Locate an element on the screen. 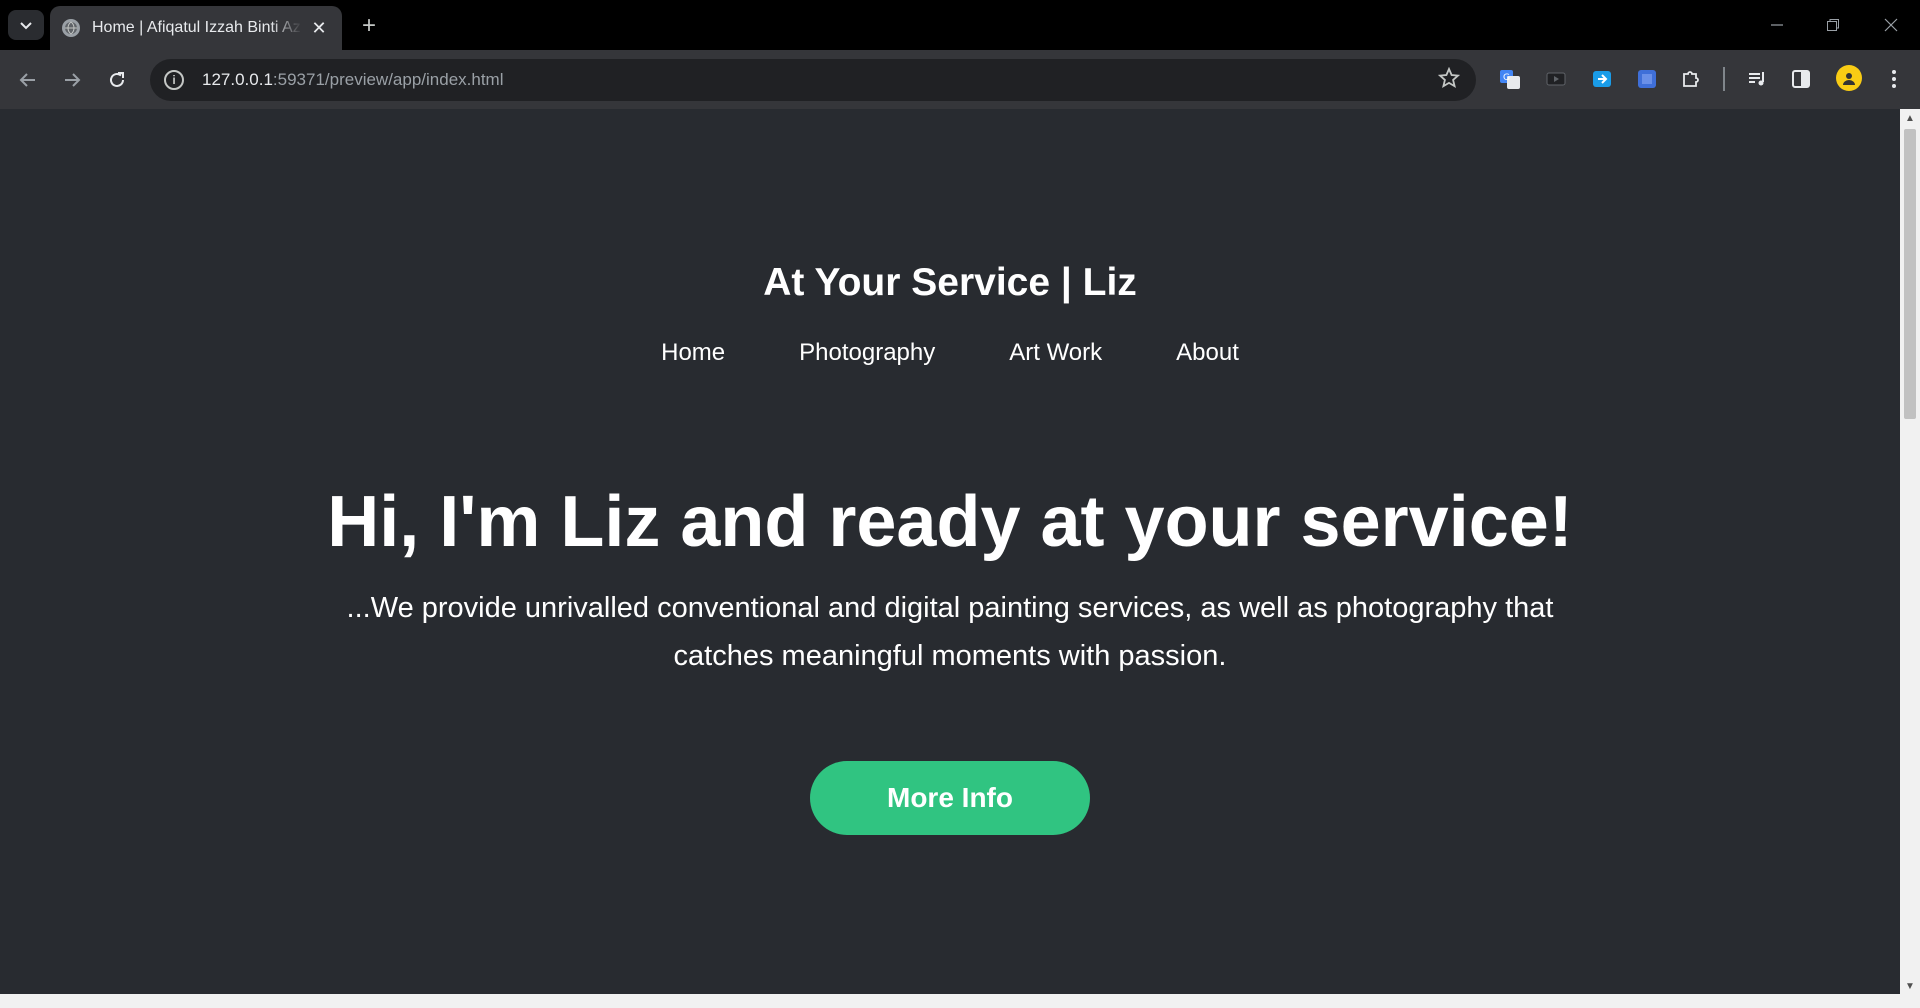  active-tab: Home | Afiqatul Izzah Binti Azhar ✕ is located at coordinates (196, 28).